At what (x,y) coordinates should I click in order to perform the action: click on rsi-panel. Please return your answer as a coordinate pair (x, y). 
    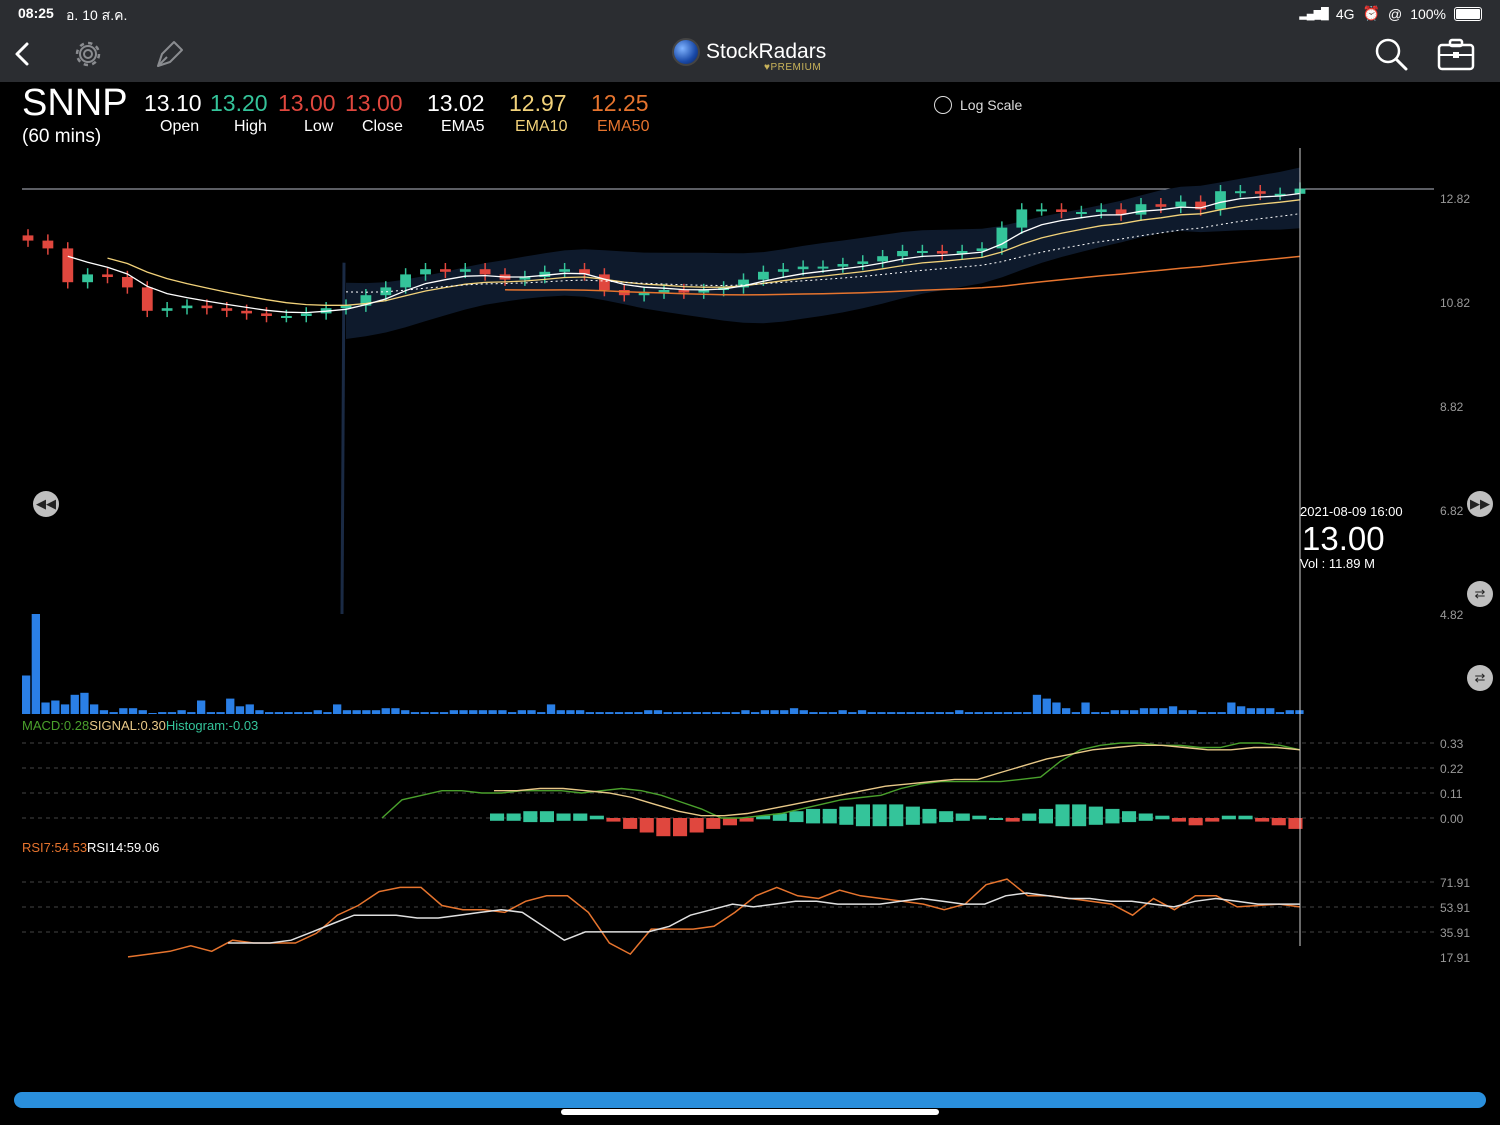
    Looking at the image, I should click on (728, 918).